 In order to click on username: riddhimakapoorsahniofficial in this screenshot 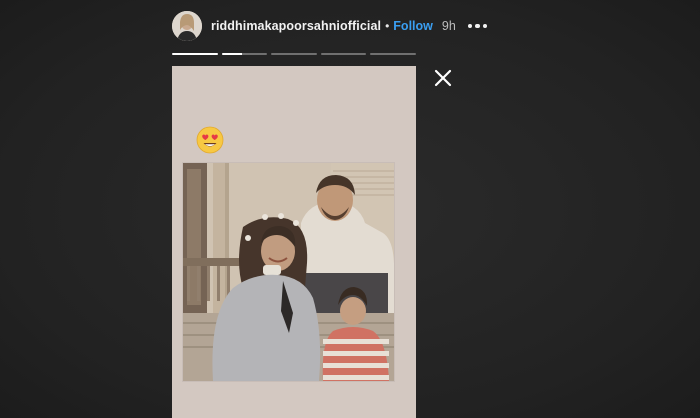, I will do `click(296, 26)`.